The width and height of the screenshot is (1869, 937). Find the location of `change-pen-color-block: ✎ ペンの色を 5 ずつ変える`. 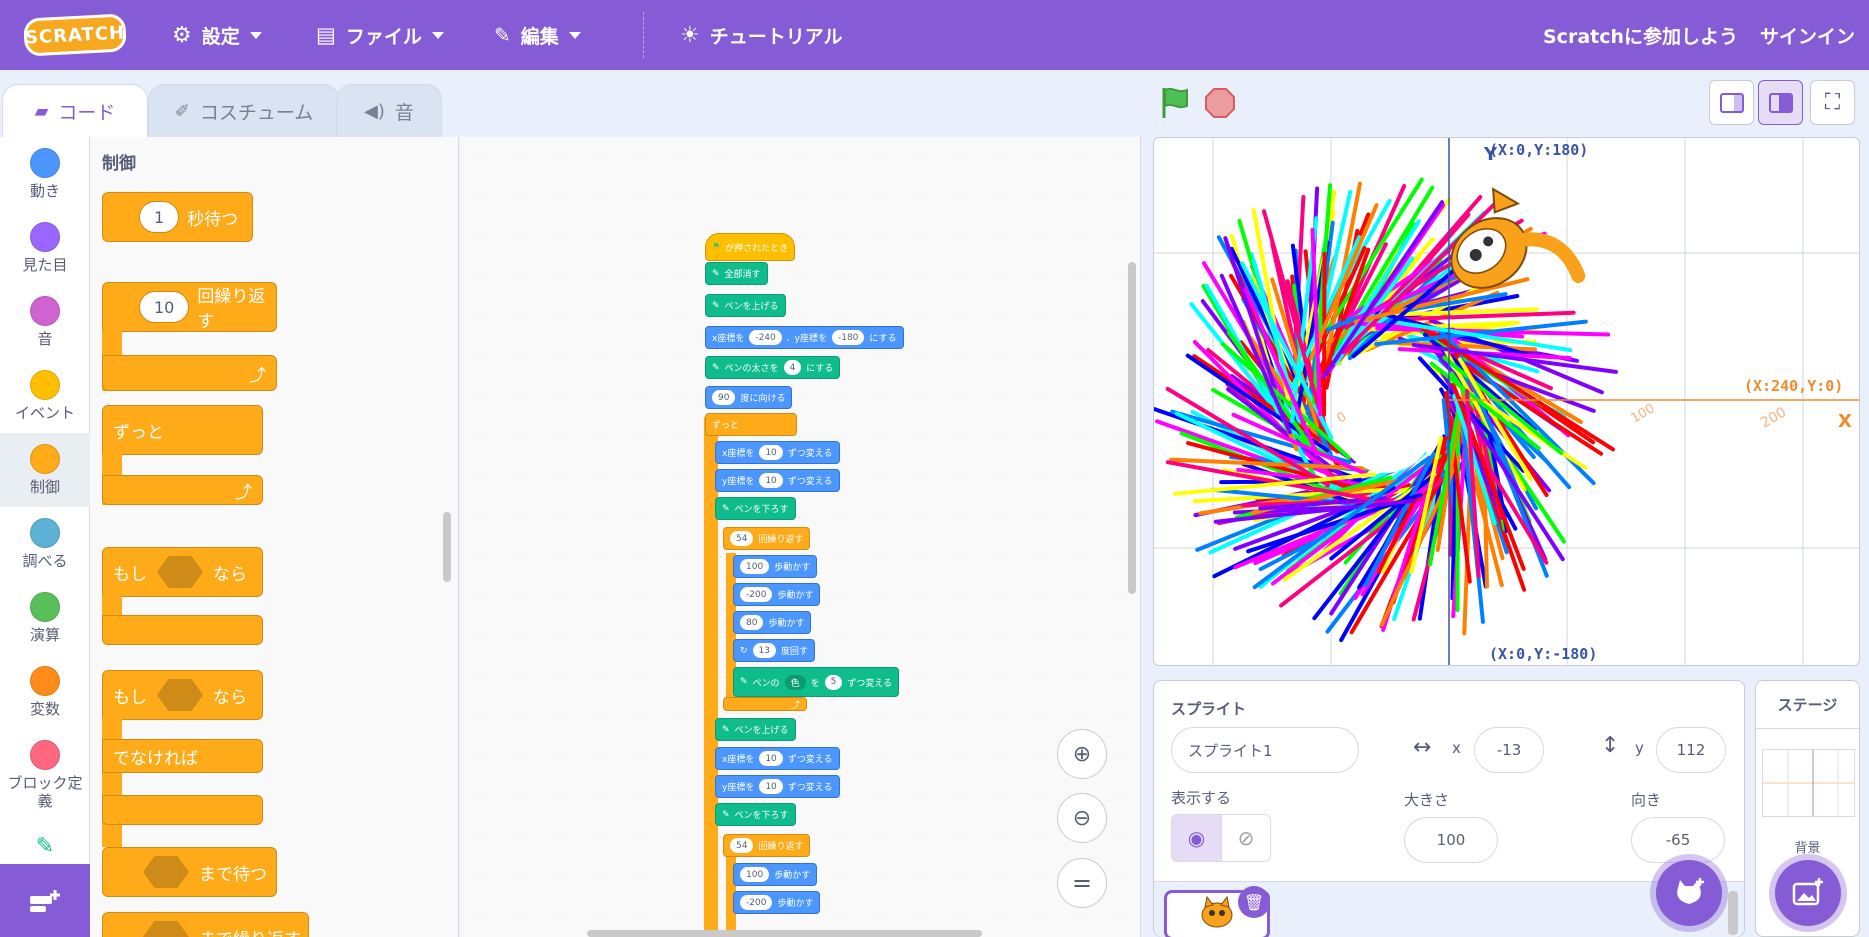

change-pen-color-block: ✎ ペンの色を 5 ずつ変える is located at coordinates (816, 682).